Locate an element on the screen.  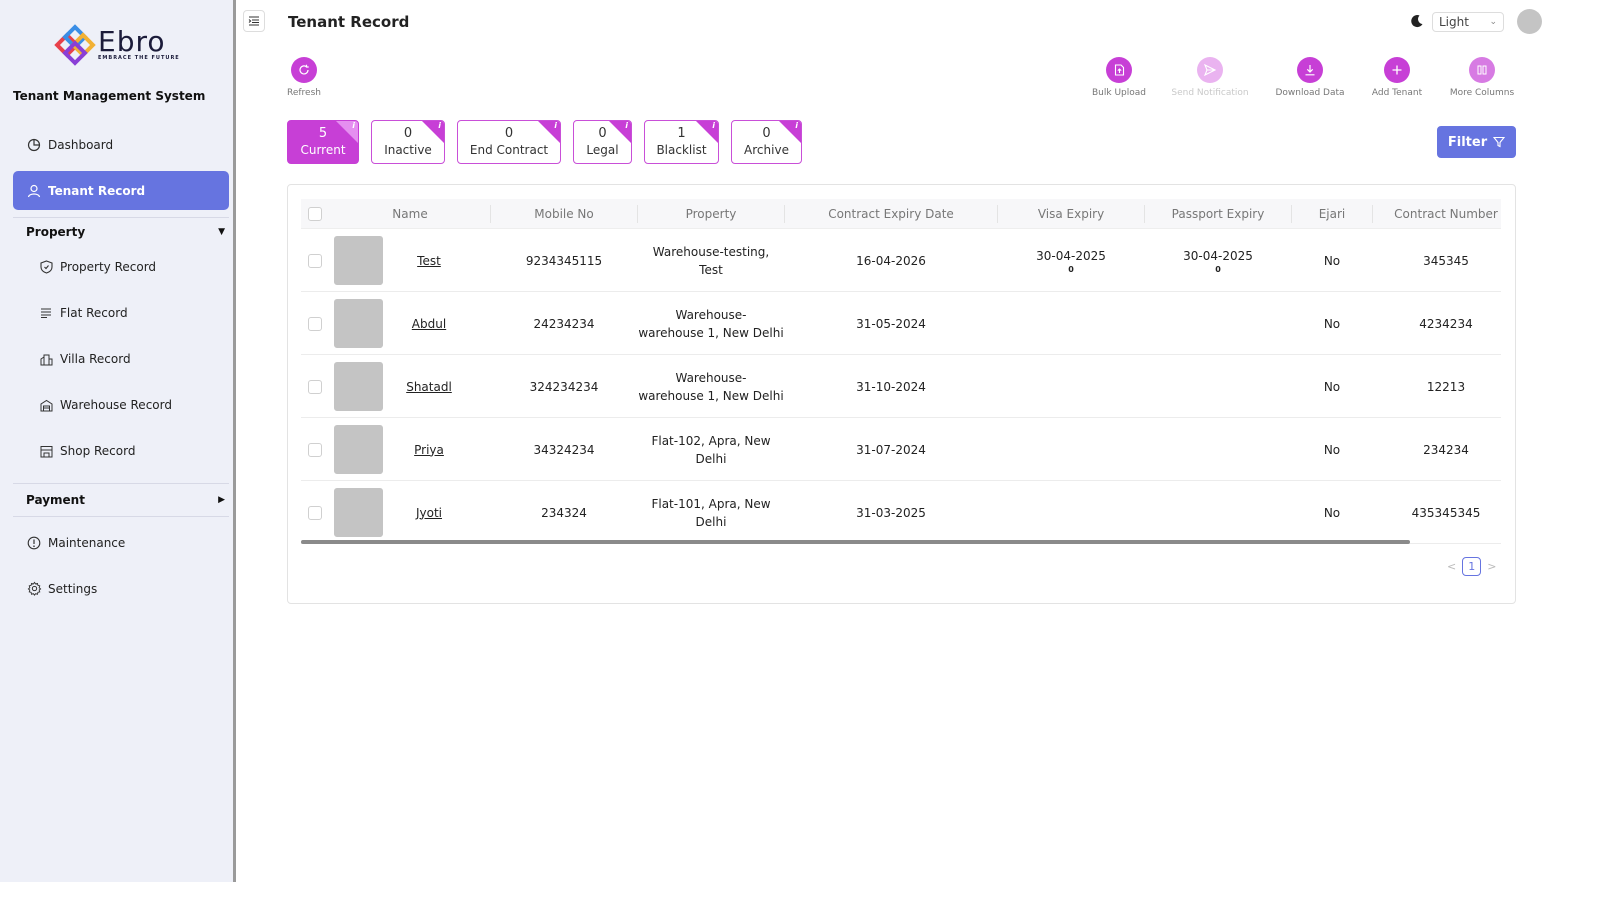
property-line: Test is located at coordinates (711, 269).